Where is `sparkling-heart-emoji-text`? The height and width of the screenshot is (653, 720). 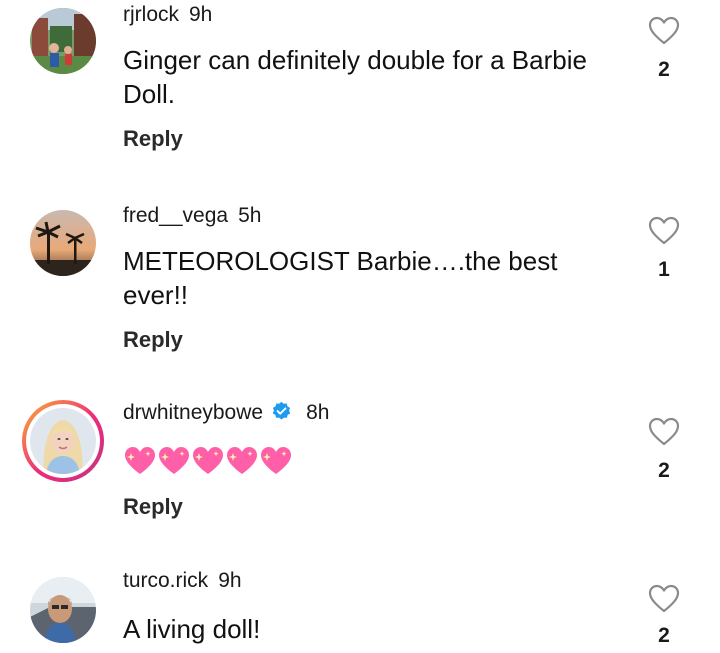 sparkling-heart-emoji-text is located at coordinates (208, 460).